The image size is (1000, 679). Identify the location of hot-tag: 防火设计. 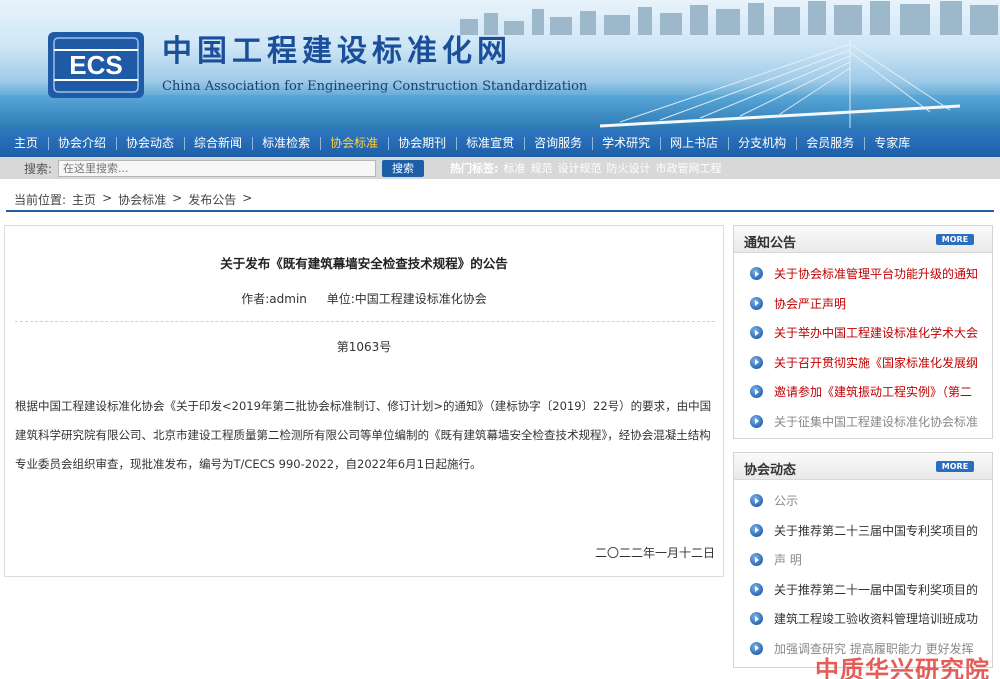
(628, 168).